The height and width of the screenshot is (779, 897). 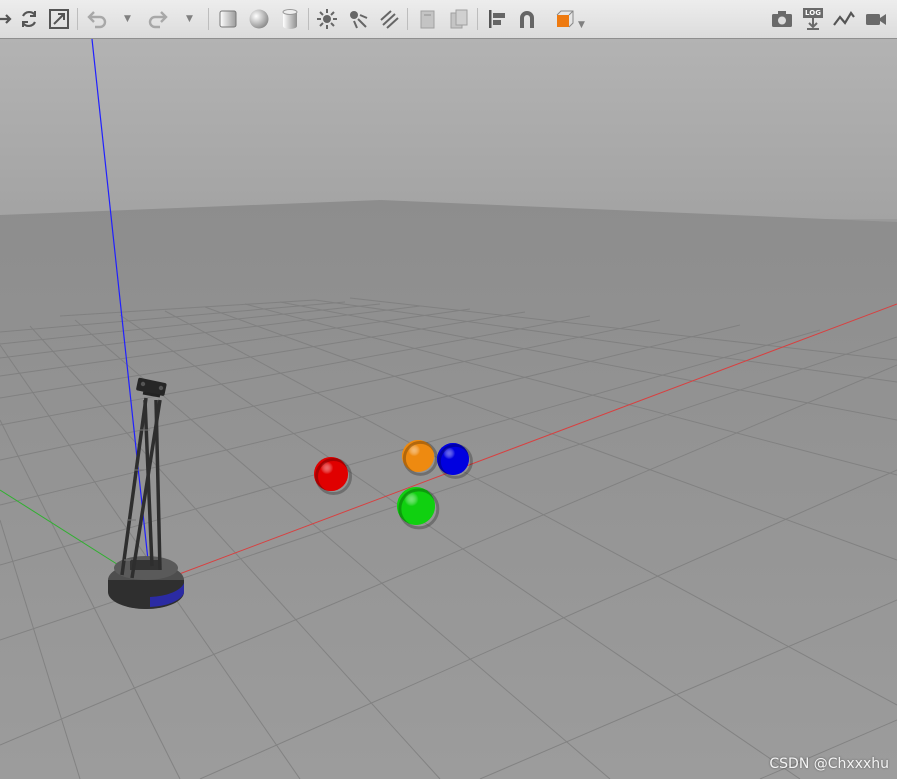 I want to click on align-icon, so click(x=497, y=19).